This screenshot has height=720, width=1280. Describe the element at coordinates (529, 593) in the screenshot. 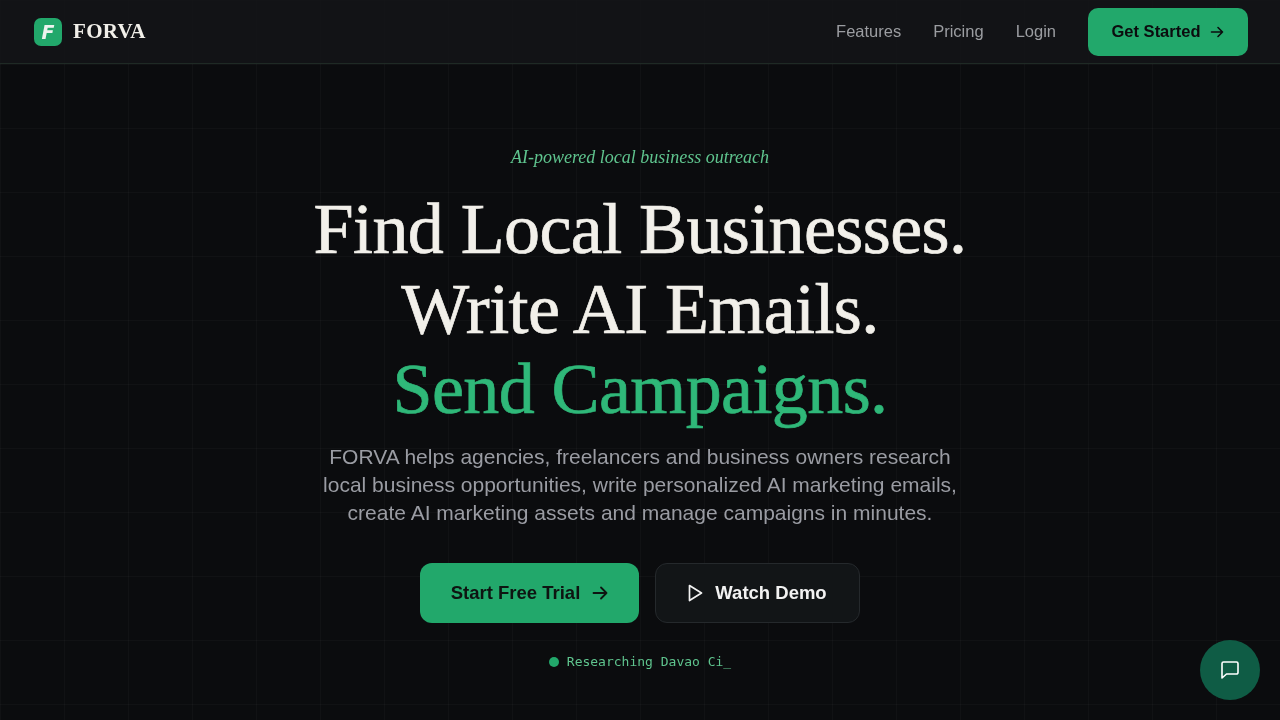

I see `start-free-trial-button: Start Free Trial` at that location.